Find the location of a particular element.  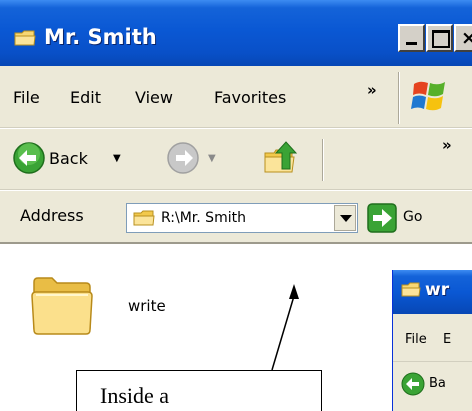

secondary-toolbar: Ba is located at coordinates (432, 386).